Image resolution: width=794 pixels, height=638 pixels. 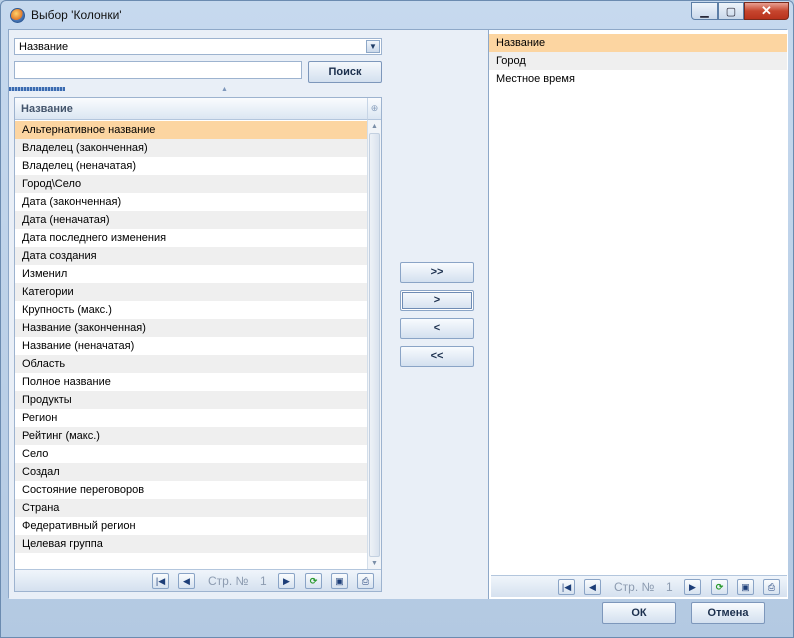 I want to click on add-button: >, so click(x=437, y=300).